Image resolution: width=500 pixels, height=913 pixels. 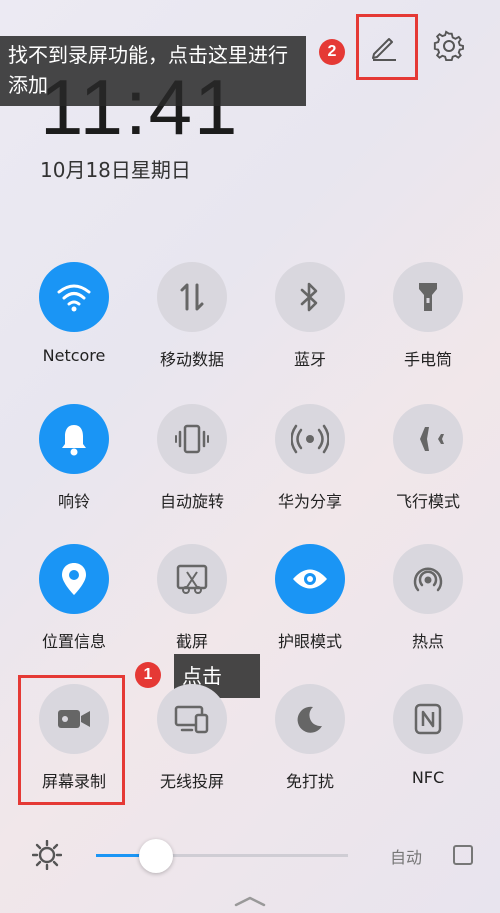 I want to click on hint-tooltip-add-record: 找不到录屏功能，点击这里进行添加, so click(x=153, y=71).